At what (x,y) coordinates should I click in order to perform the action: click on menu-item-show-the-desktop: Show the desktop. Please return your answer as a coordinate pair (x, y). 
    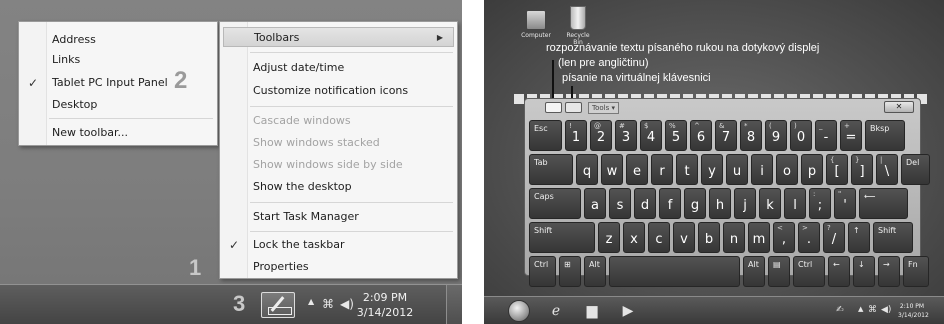
    Looking at the image, I should click on (338, 187).